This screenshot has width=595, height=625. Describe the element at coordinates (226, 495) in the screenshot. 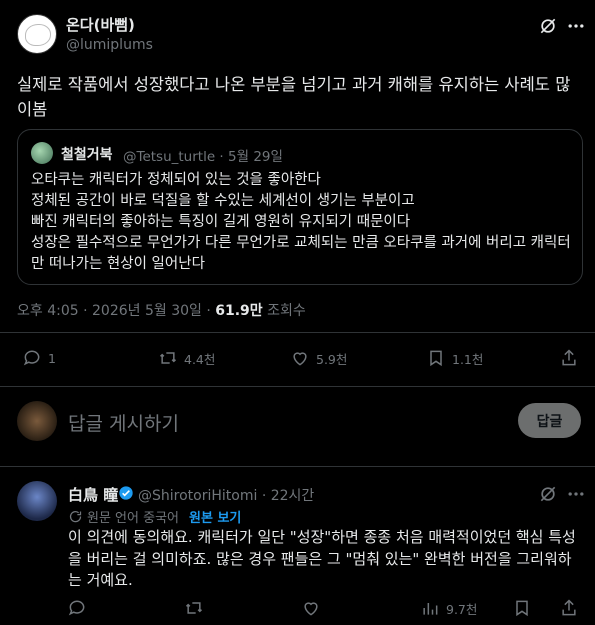

I see `comment-handle-time: @ShirotoriHitomi · 22시간` at that location.